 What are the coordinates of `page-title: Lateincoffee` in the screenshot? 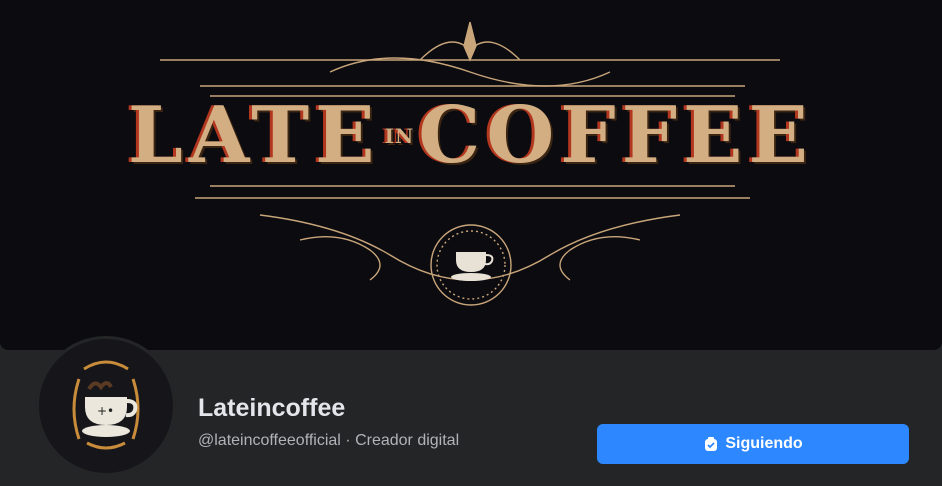 It's located at (272, 408).